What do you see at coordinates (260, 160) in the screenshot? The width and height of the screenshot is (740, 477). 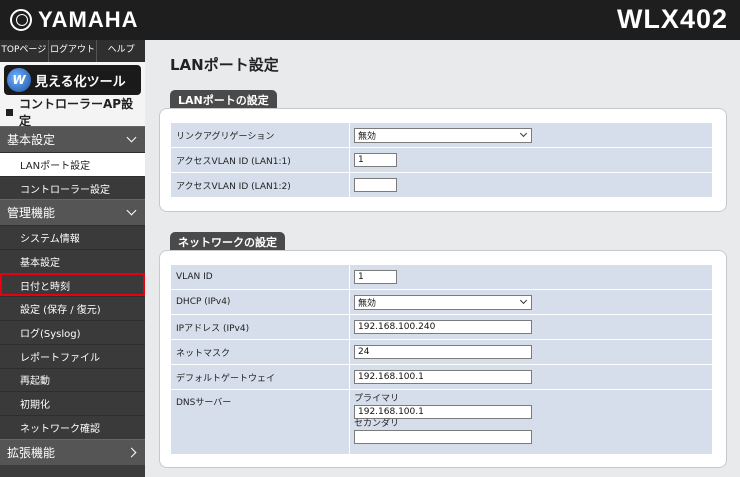 I see `access-vlan-1-label: アクセスVLAN ID (LAN1:1)` at bounding box center [260, 160].